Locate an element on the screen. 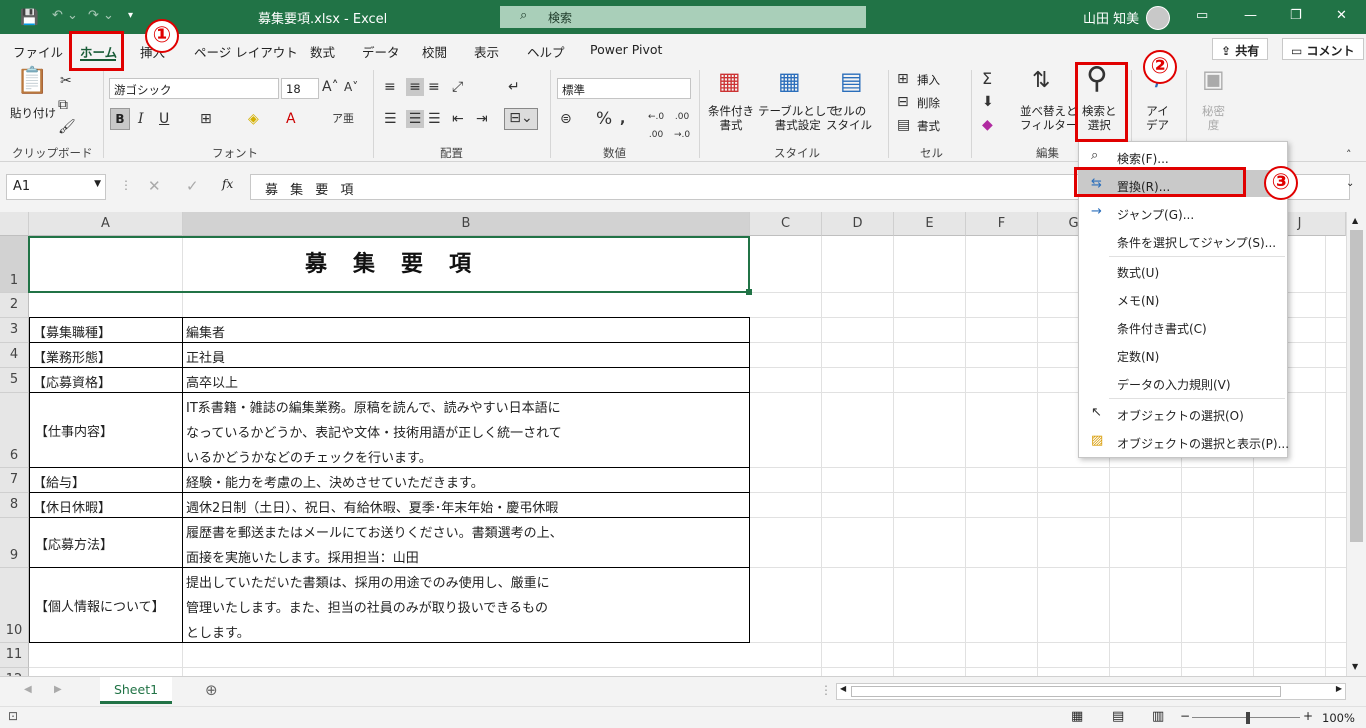 This screenshot has height=728, width=1366. clear-icon: ◆ is located at coordinates (987, 125).